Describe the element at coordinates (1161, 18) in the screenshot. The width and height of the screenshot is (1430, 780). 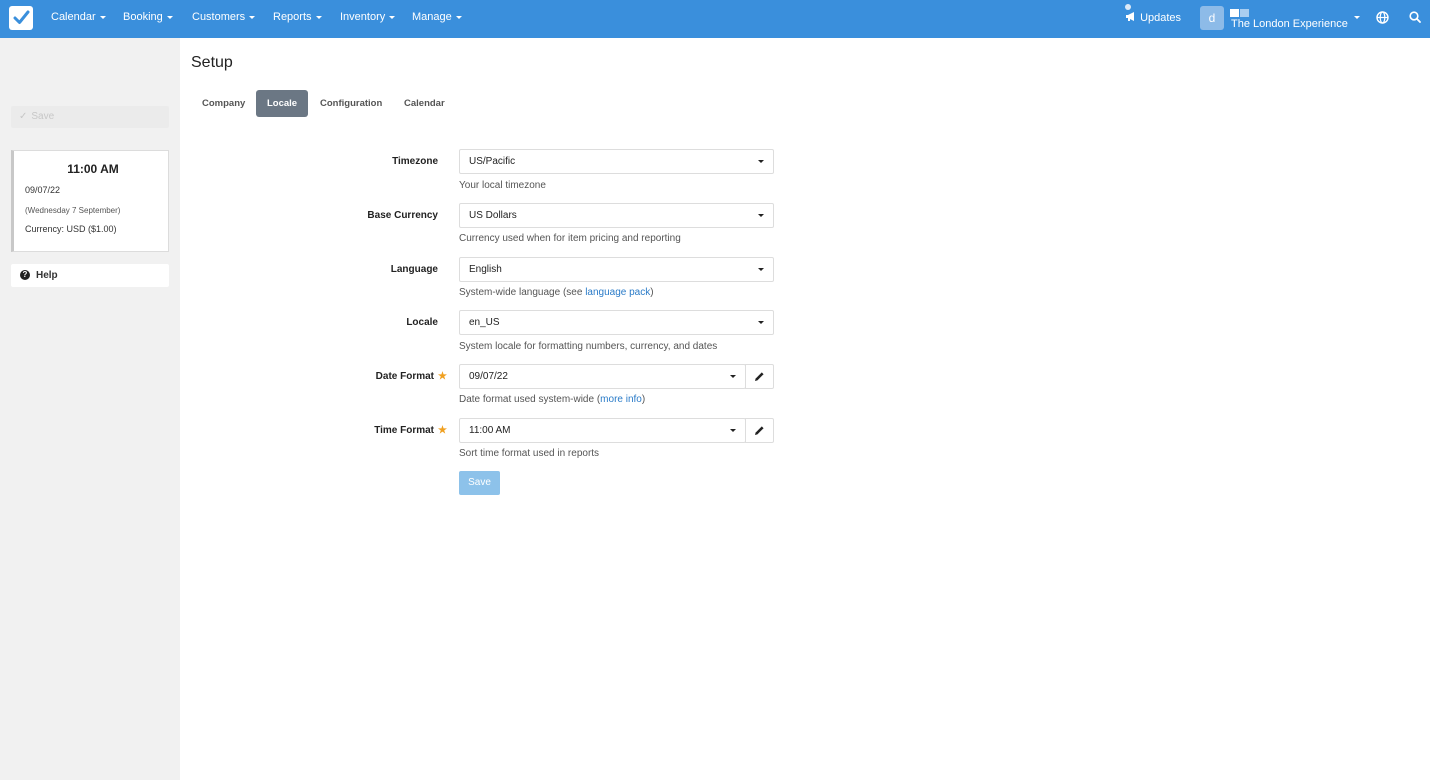
I see `updates-label: Updates` at that location.